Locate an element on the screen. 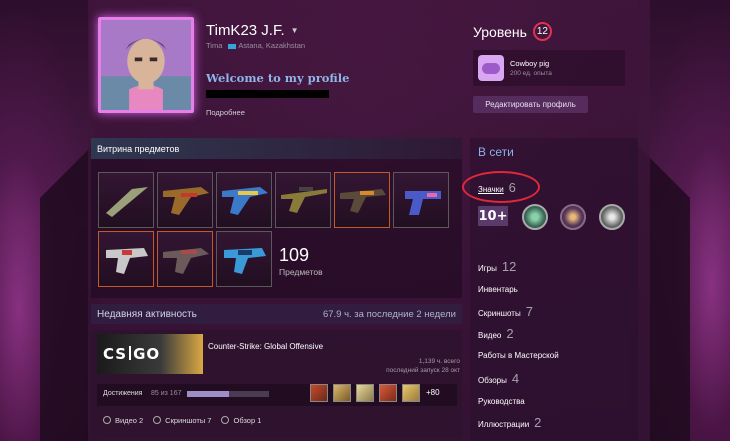 The height and width of the screenshot is (441, 730). compass-badge-icon is located at coordinates (573, 217).